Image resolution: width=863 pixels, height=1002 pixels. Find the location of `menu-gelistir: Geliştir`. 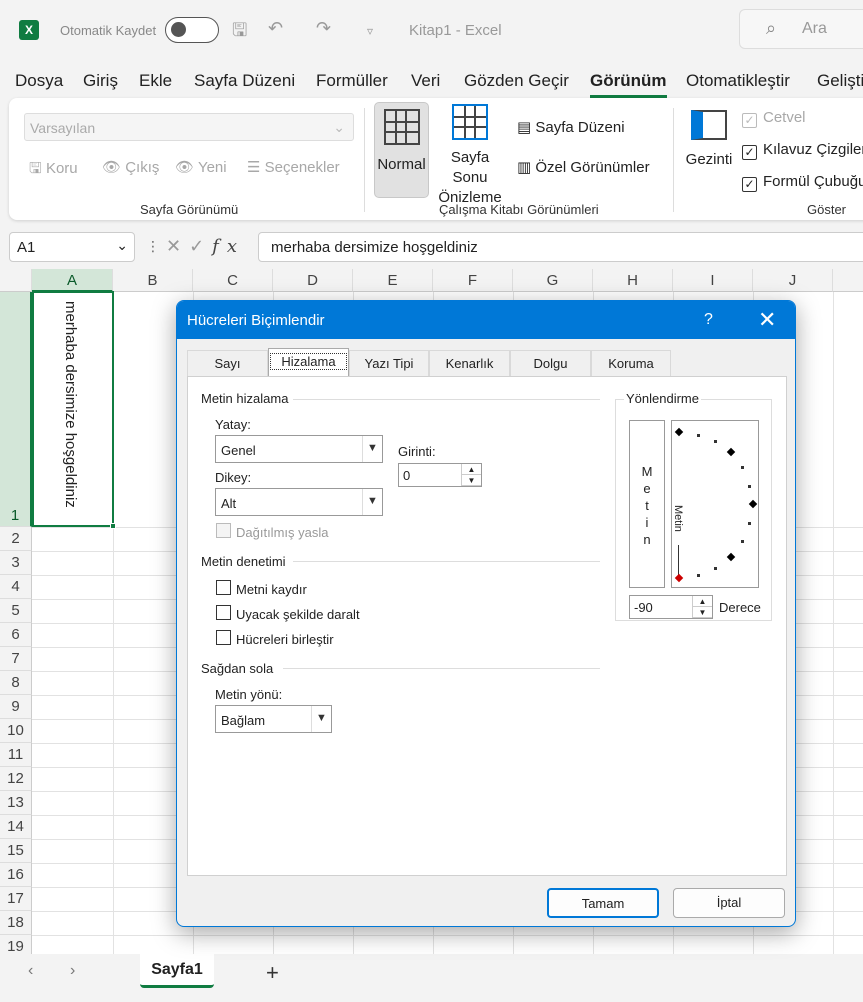

menu-gelistir: Geliştir is located at coordinates (840, 81).